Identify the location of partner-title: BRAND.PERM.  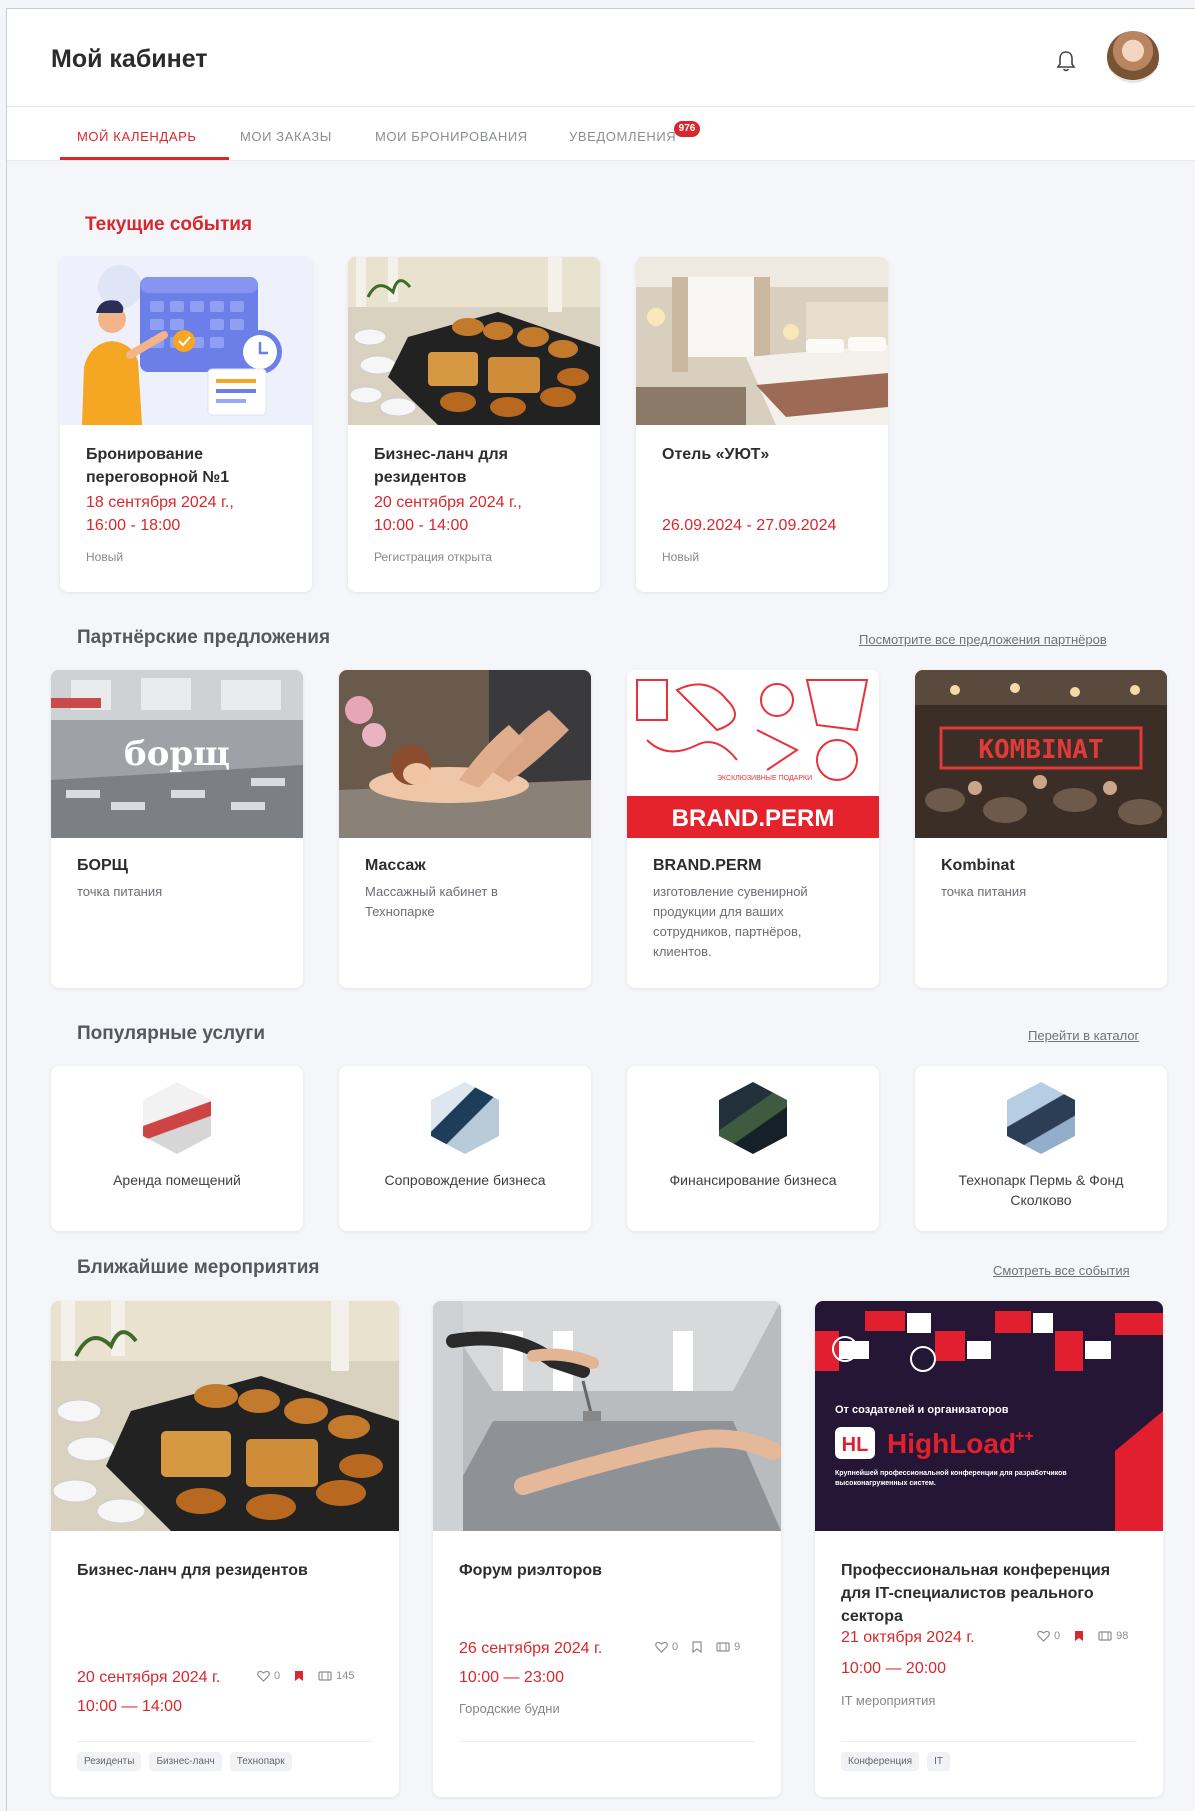
(707, 865).